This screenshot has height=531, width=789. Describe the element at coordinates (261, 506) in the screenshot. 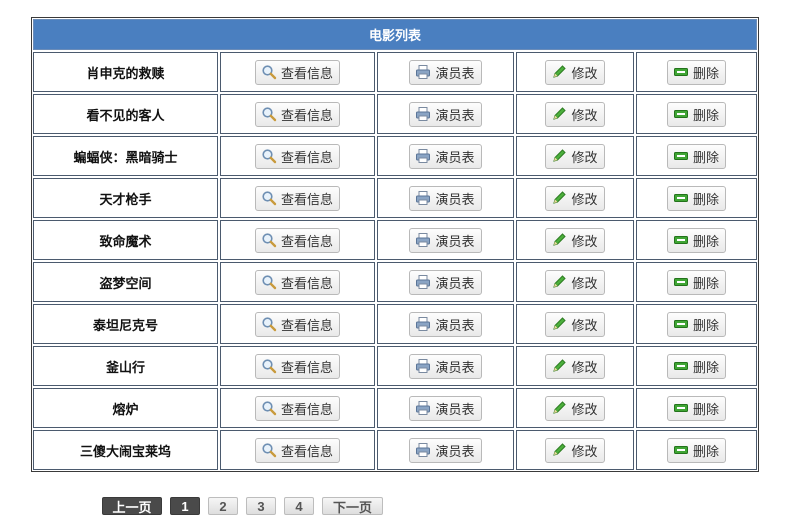

I see `page-3-button: 3` at that location.